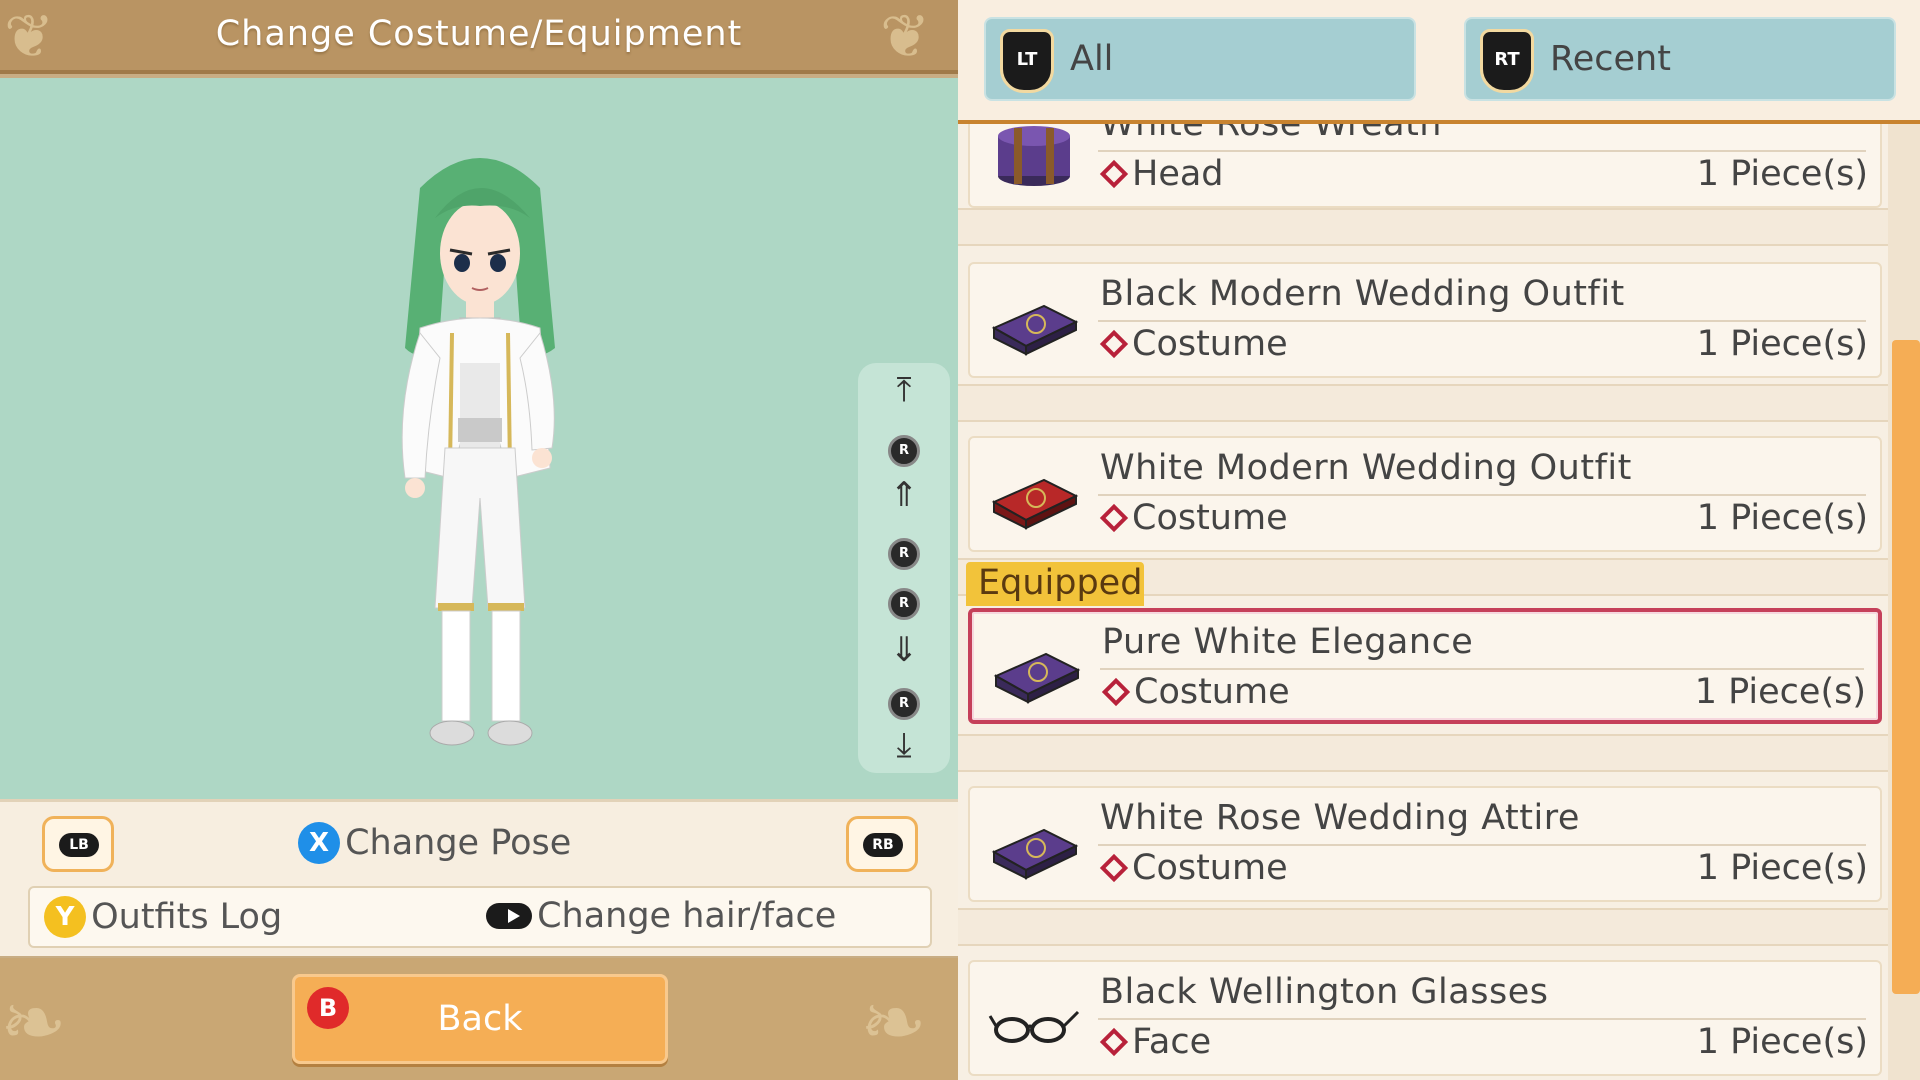 This screenshot has height=1080, width=1920. I want to click on change-pose-label: Change Pose, so click(458, 843).